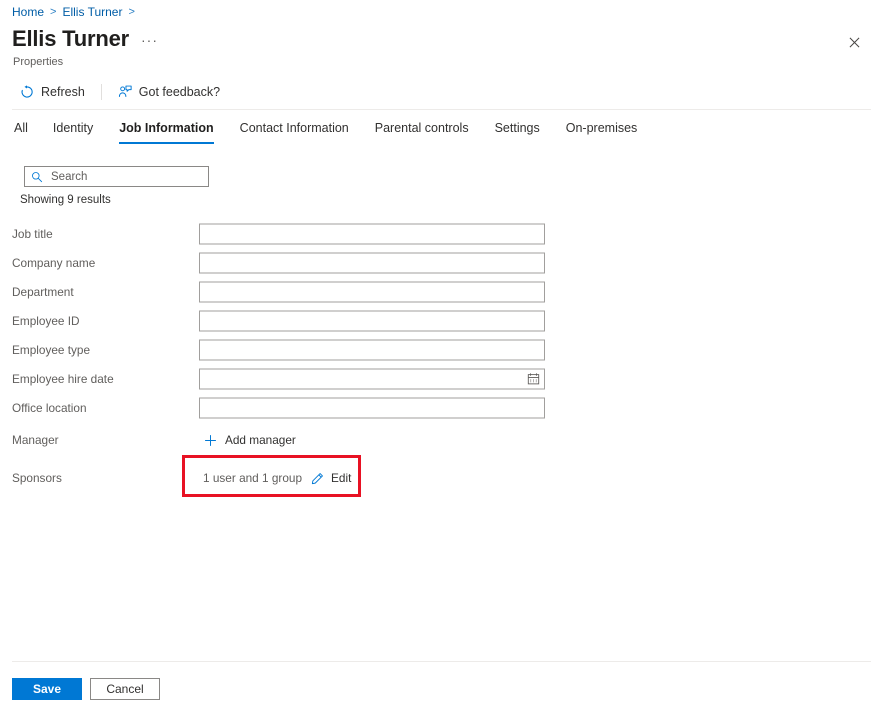 The image size is (883, 714). What do you see at coordinates (70, 38) in the screenshot?
I see `page-title: Ellis Turner` at bounding box center [70, 38].